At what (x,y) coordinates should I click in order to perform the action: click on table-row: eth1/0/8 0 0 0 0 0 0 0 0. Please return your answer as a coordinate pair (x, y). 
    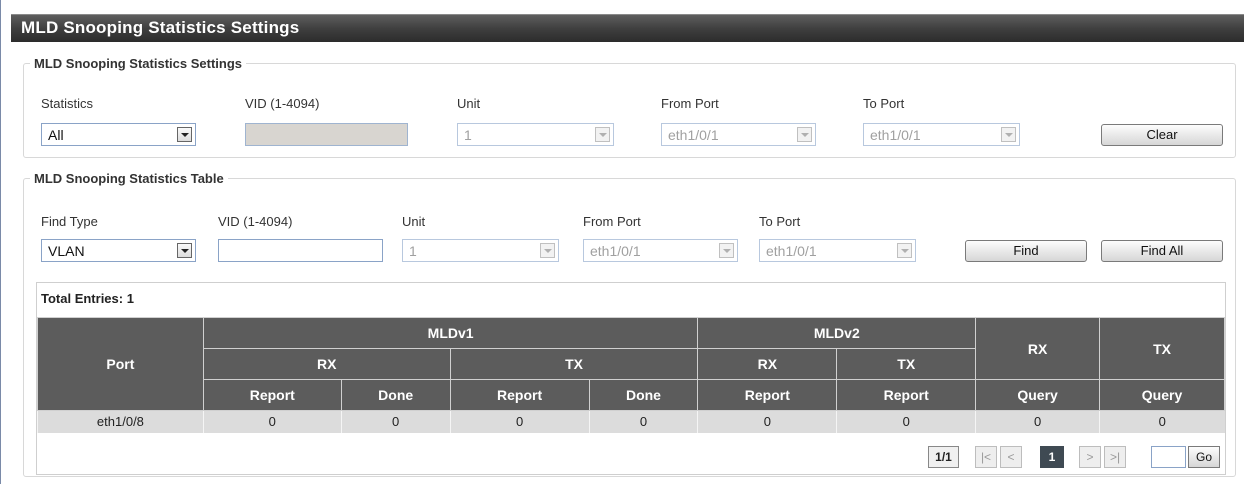
    Looking at the image, I should click on (631, 421).